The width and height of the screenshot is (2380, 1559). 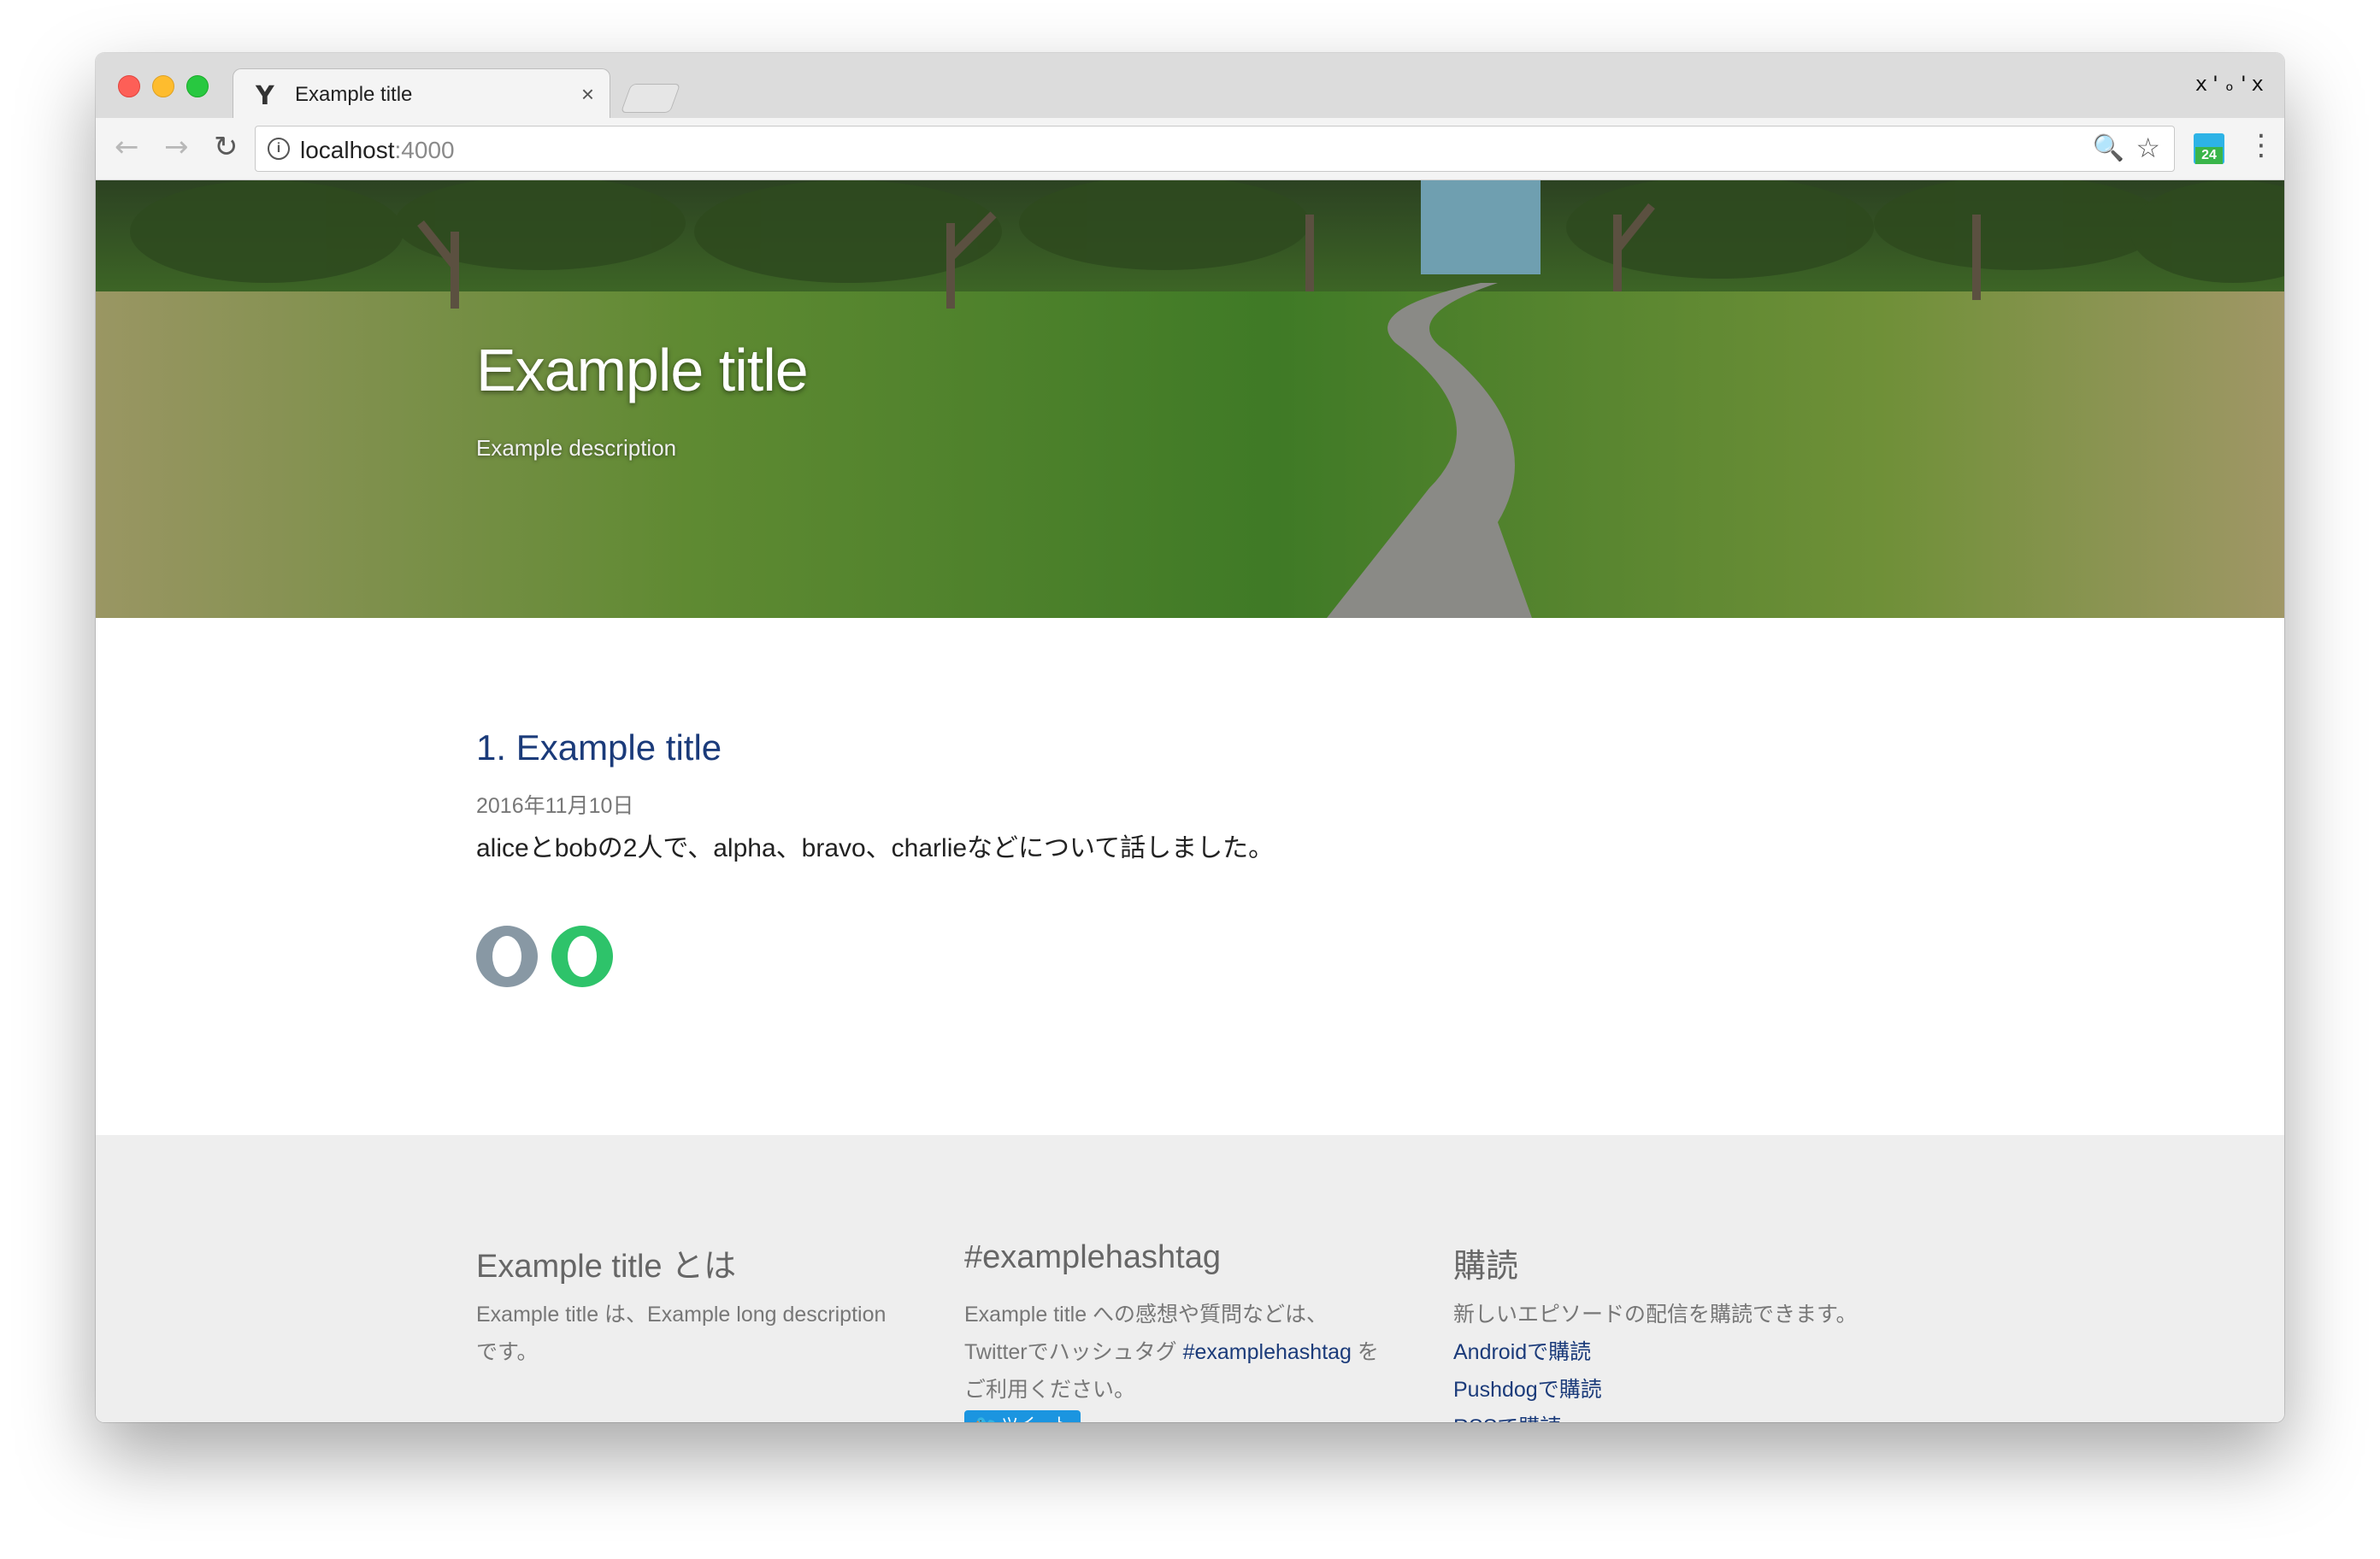 I want to click on tab-close-icon: ×, so click(x=587, y=95).